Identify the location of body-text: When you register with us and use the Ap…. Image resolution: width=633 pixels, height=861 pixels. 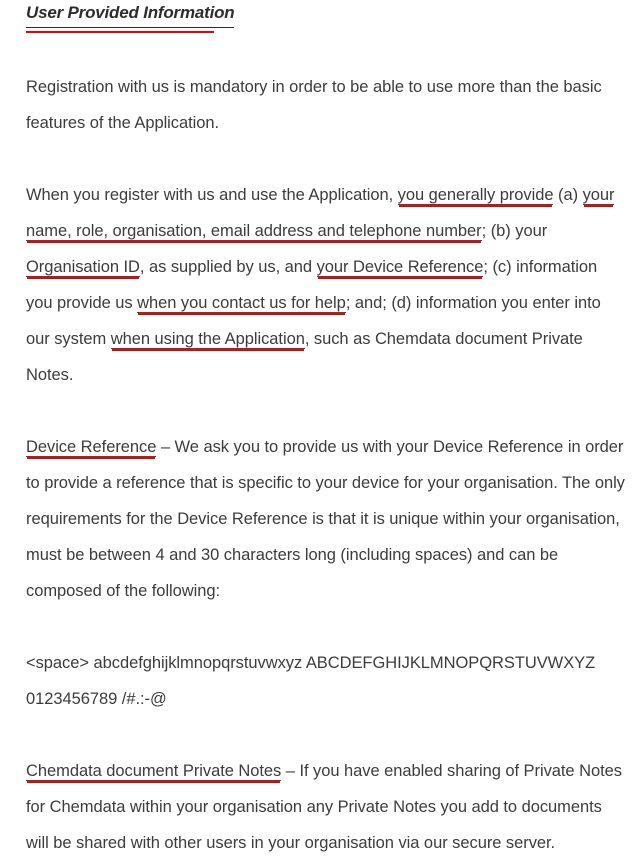
(212, 195).